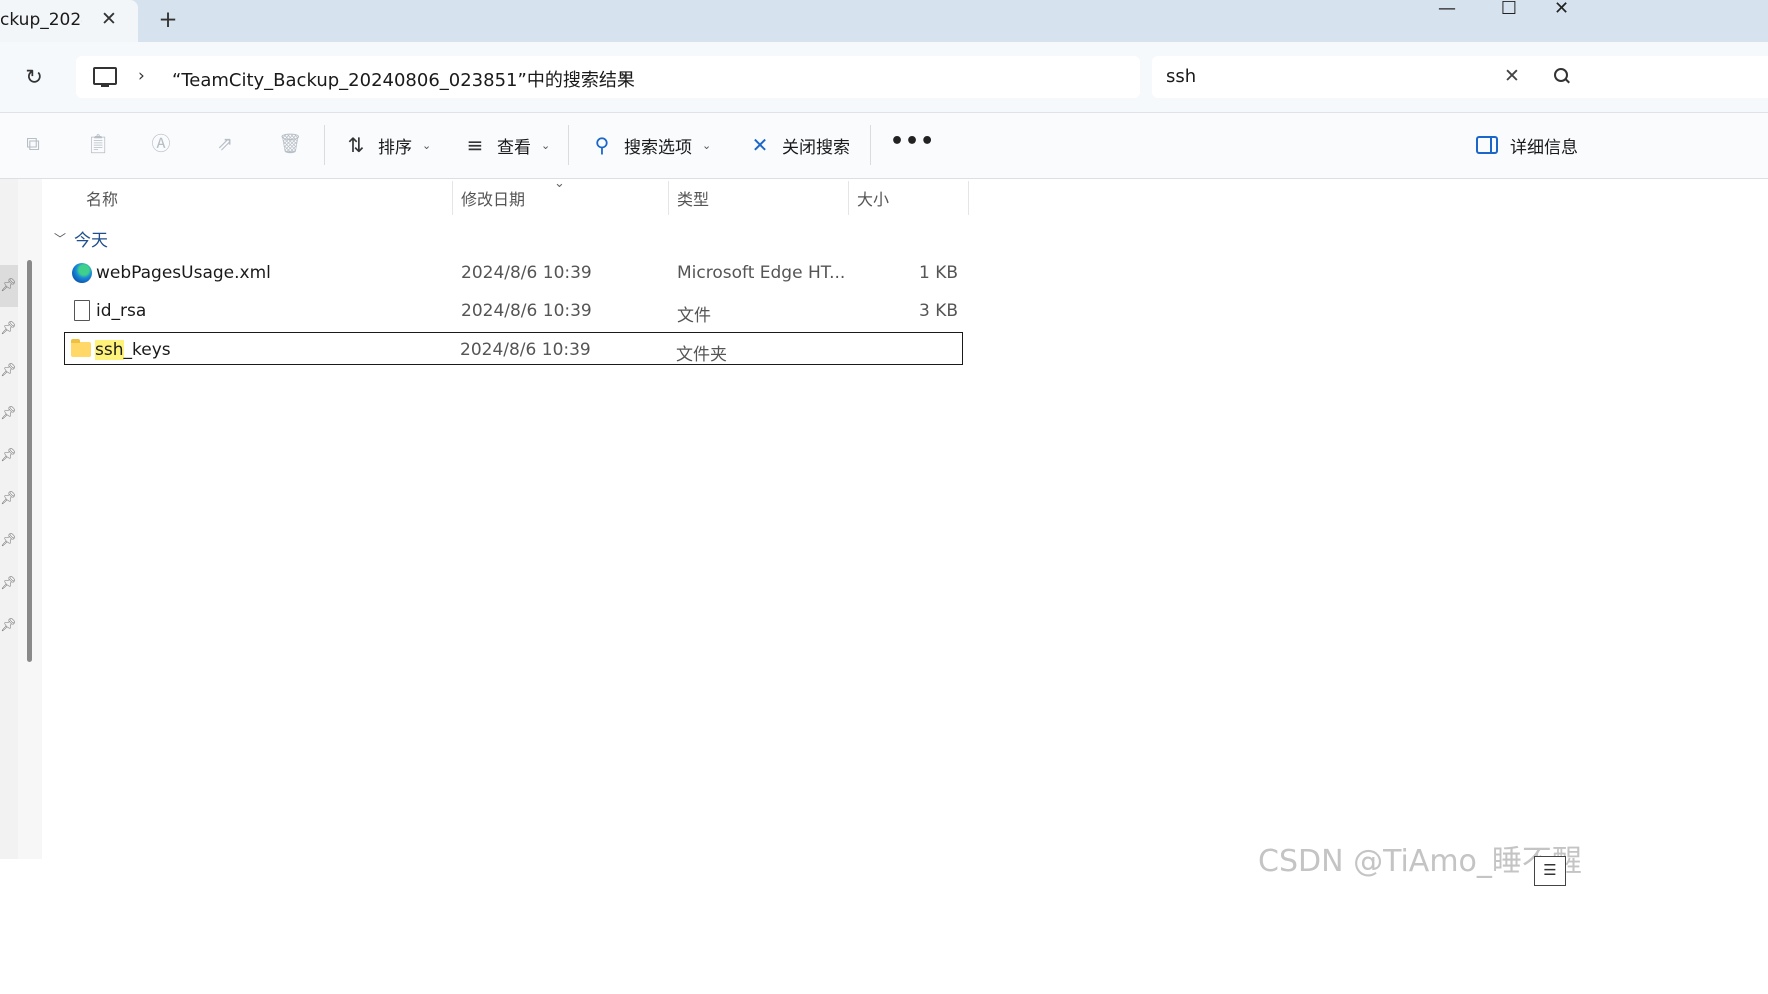 This screenshot has height=994, width=1768. I want to click on maximize-icon: ☐, so click(1509, 10).